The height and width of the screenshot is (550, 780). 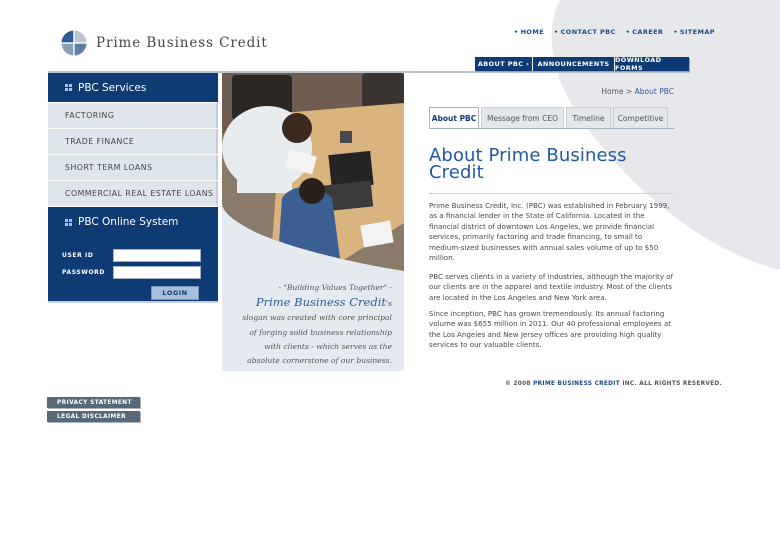 What do you see at coordinates (133, 194) in the screenshot?
I see `service-item-commercial-real-estate: COMMERCIAL REAL ESTATE LOANS` at bounding box center [133, 194].